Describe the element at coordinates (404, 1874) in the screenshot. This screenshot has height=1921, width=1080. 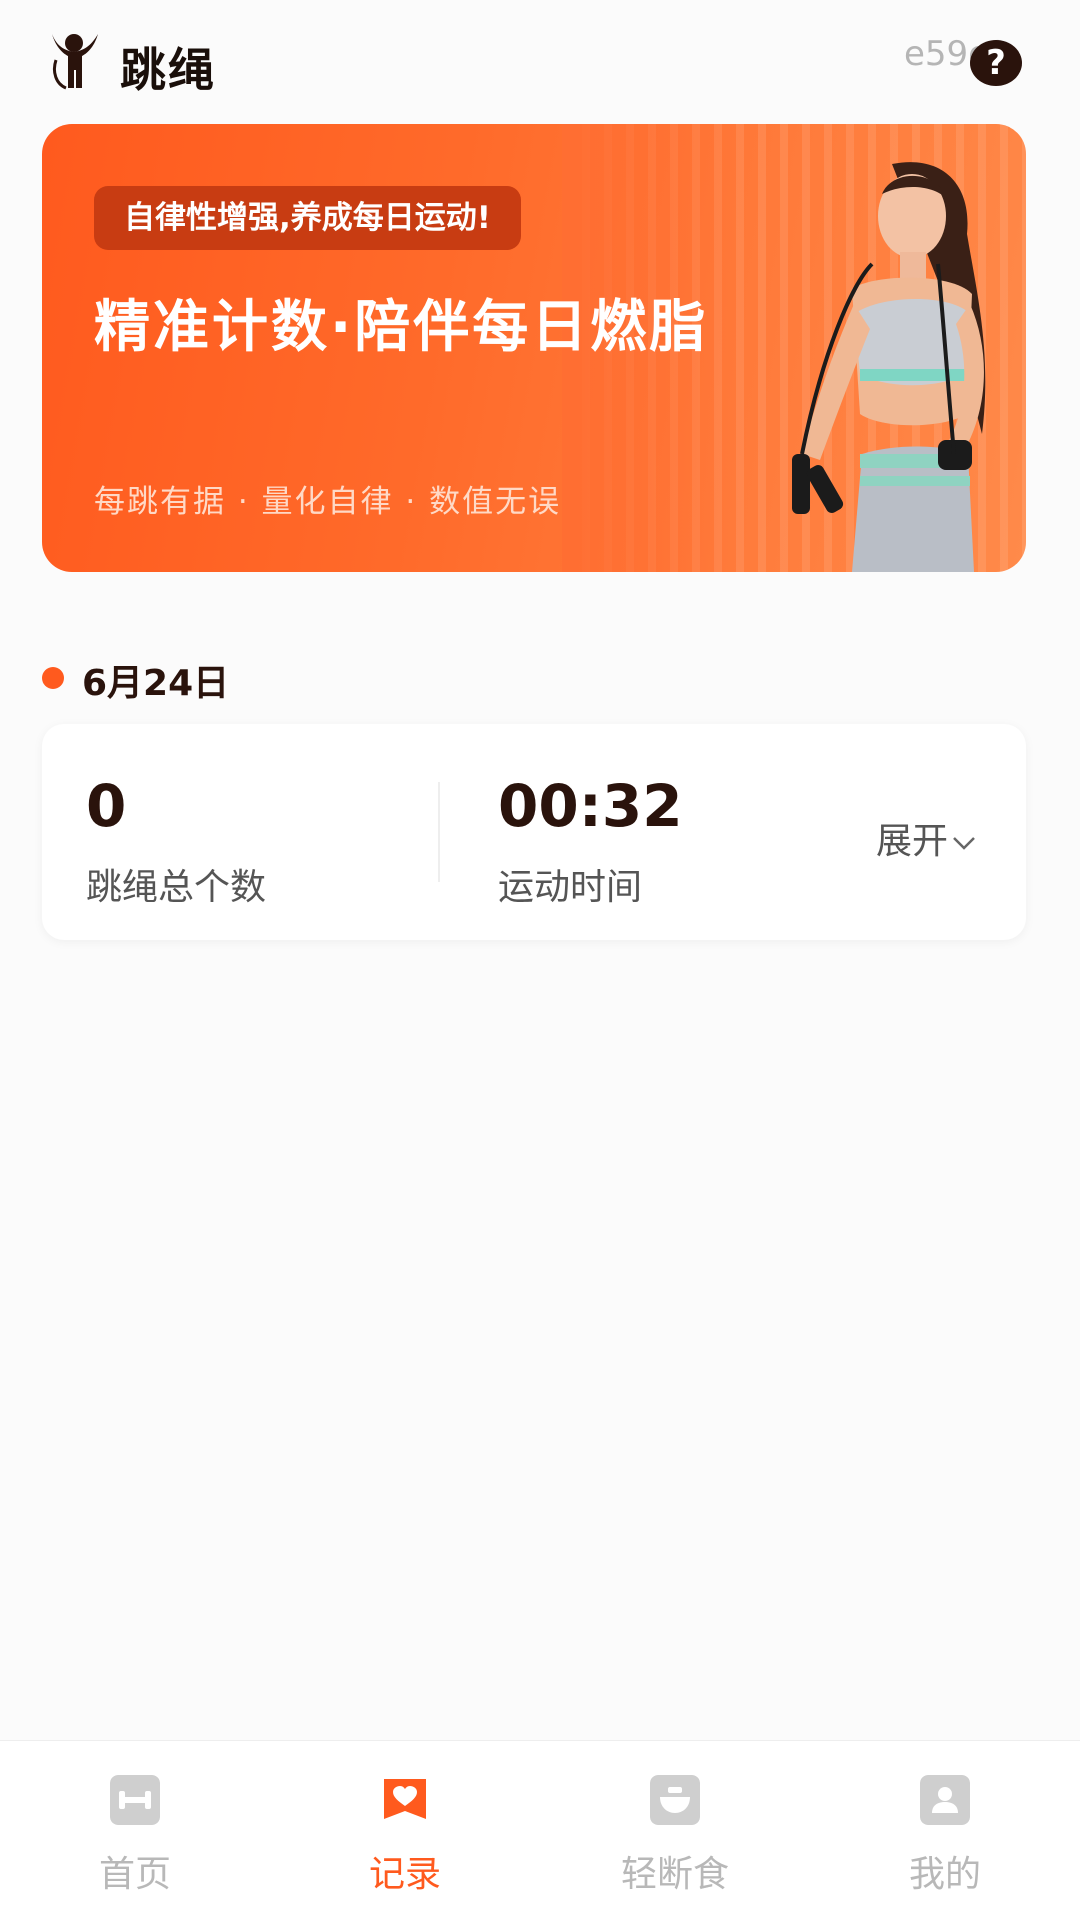
I see `nav-label-records: 记录` at that location.